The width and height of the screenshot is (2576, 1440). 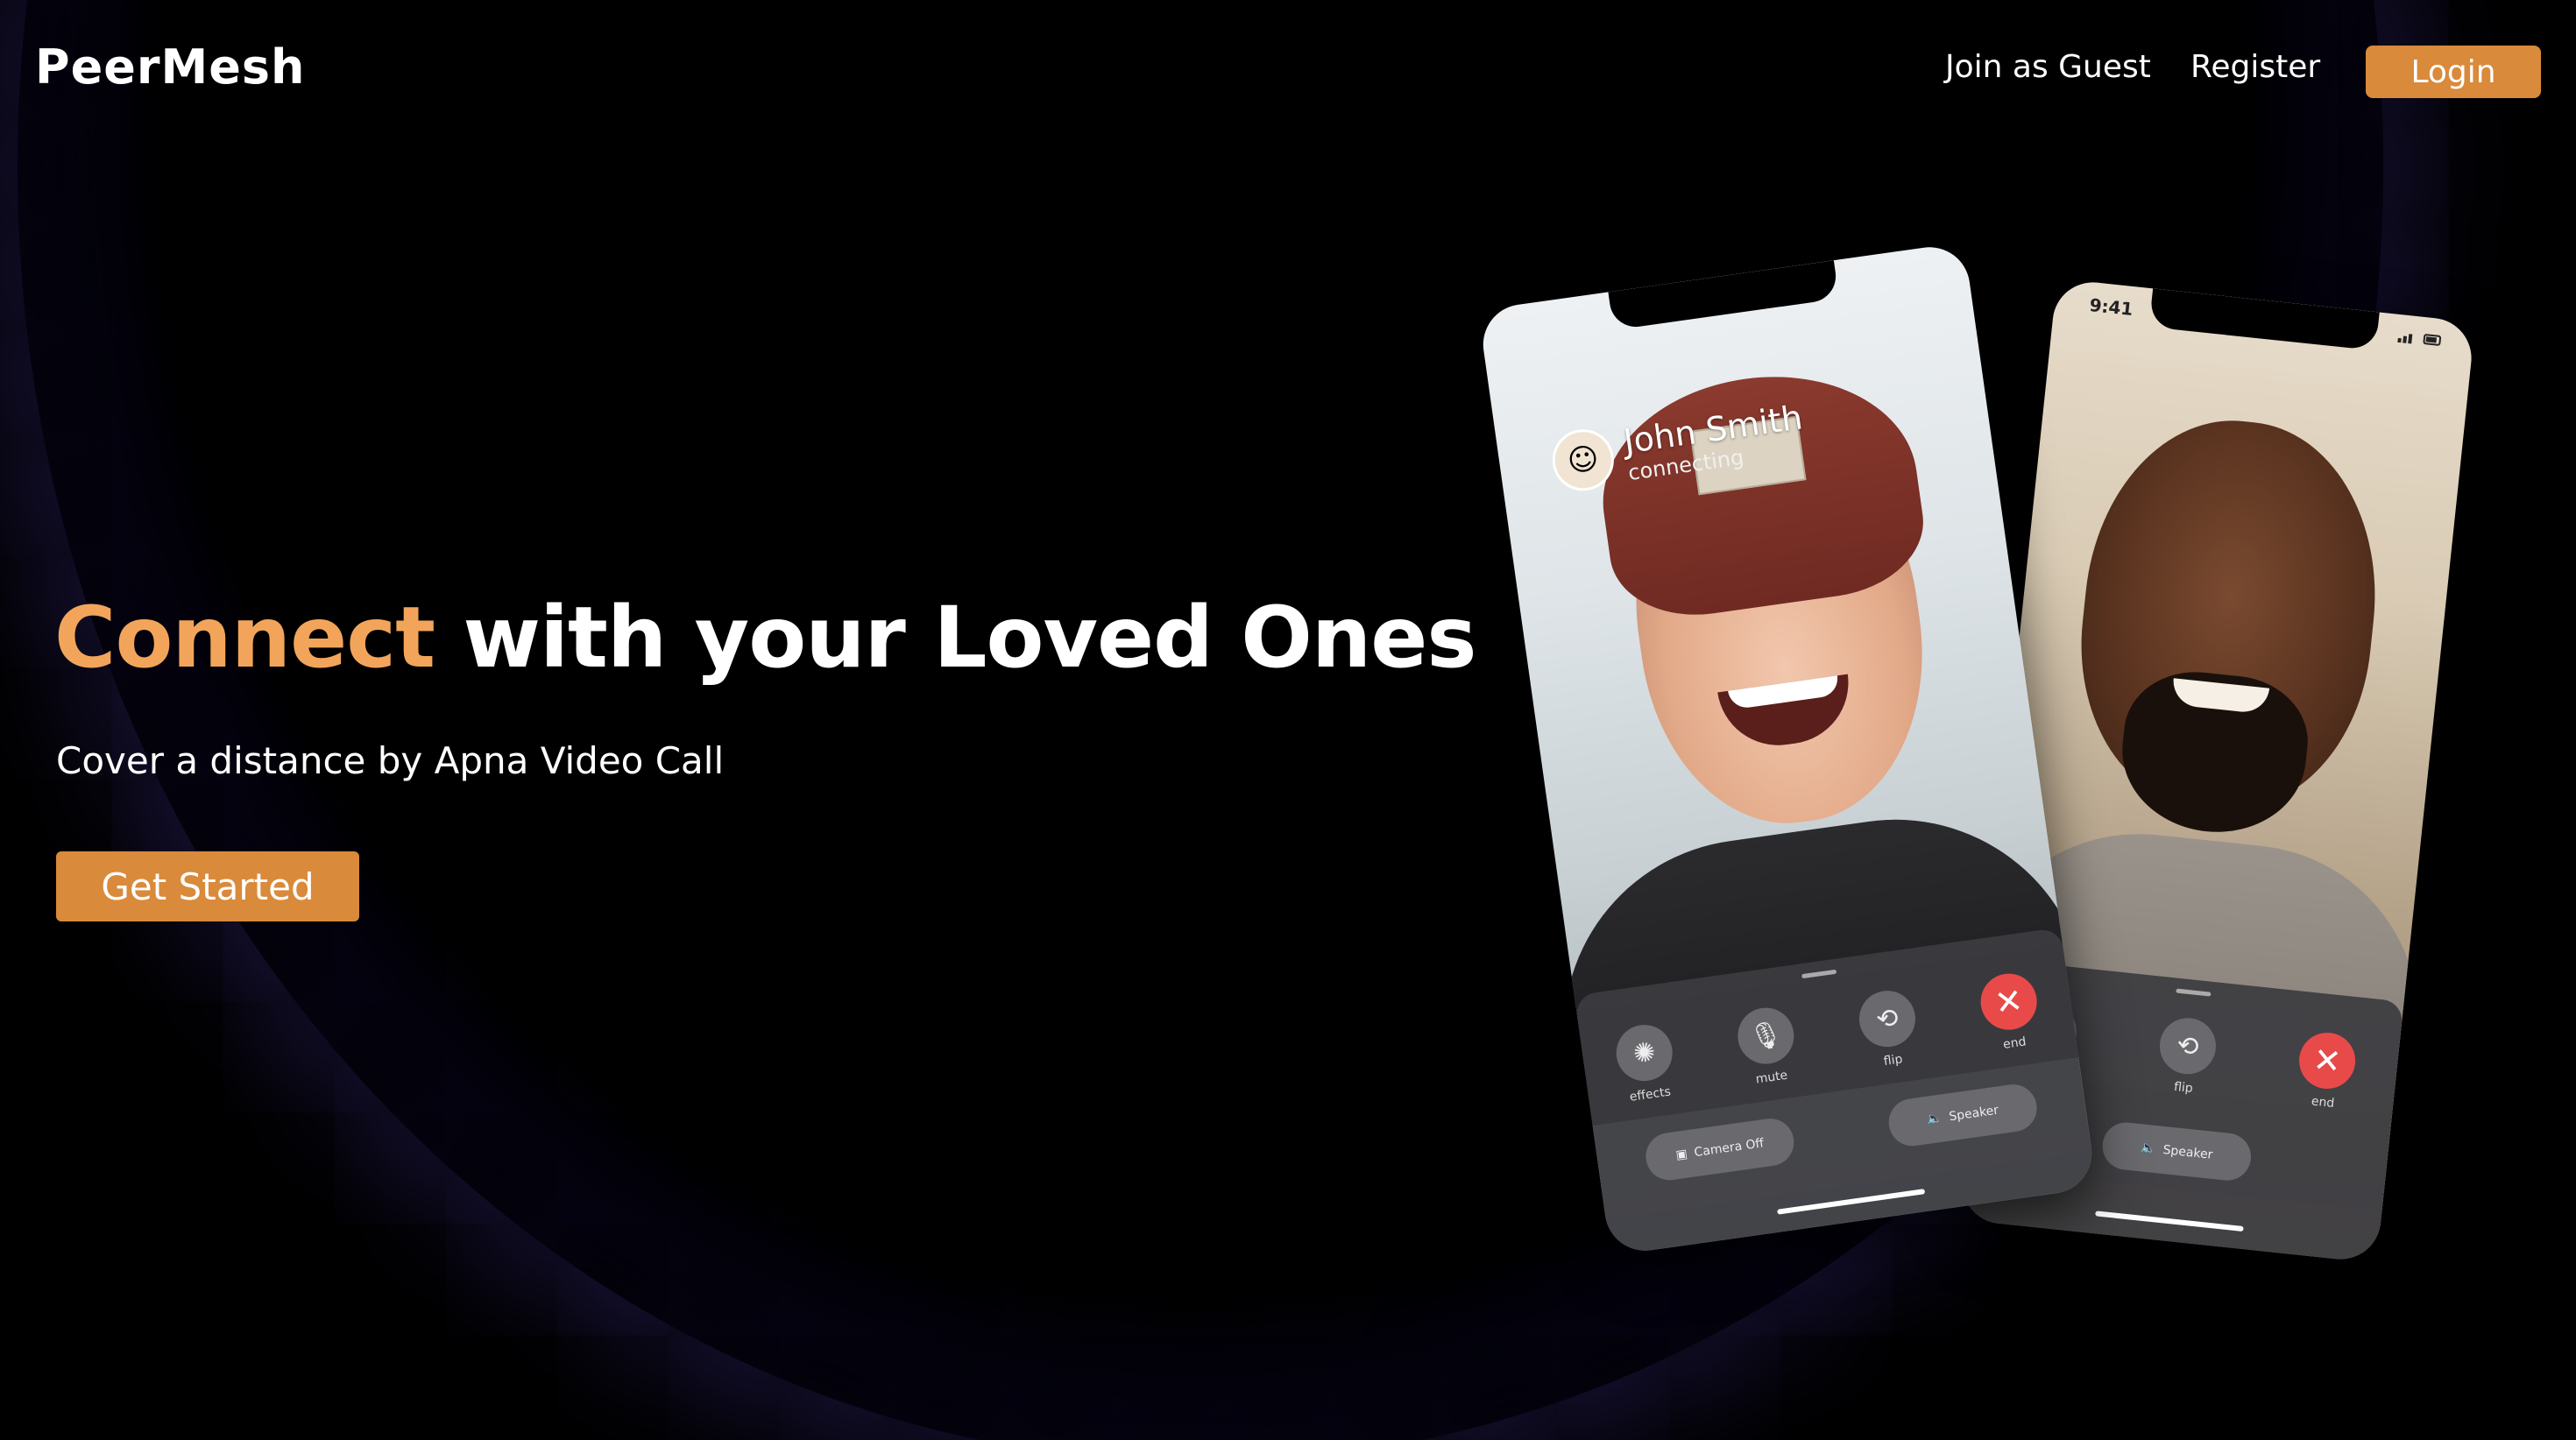 What do you see at coordinates (390, 760) in the screenshot?
I see `hero-subtitle: Cover a distance by Apna Video Call` at bounding box center [390, 760].